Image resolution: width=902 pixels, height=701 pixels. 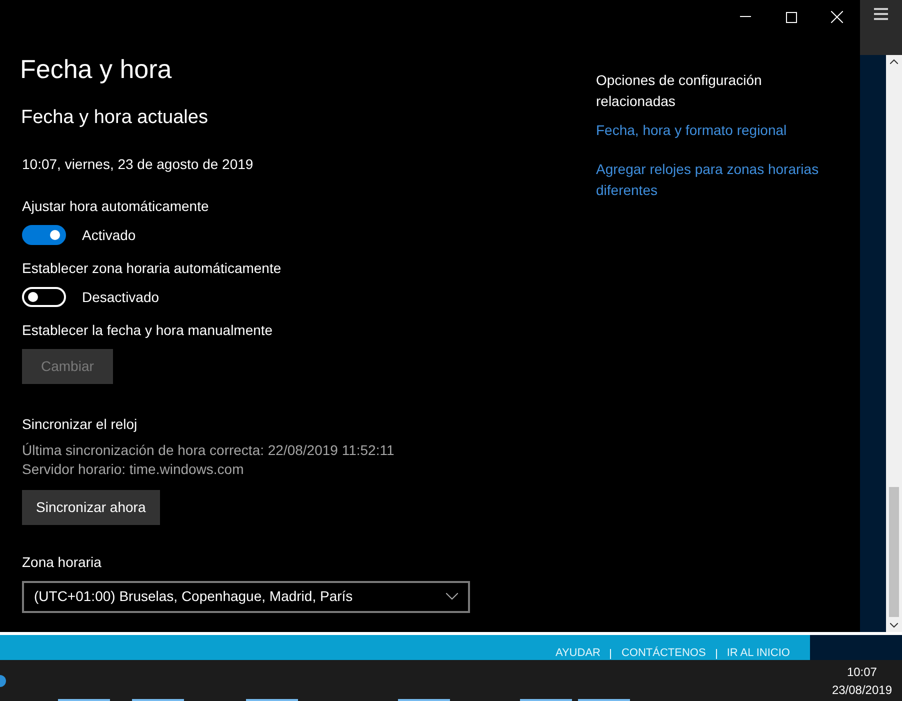 What do you see at coordinates (133, 469) in the screenshot?
I see `time-server: Servidor horario: time.windows.com` at bounding box center [133, 469].